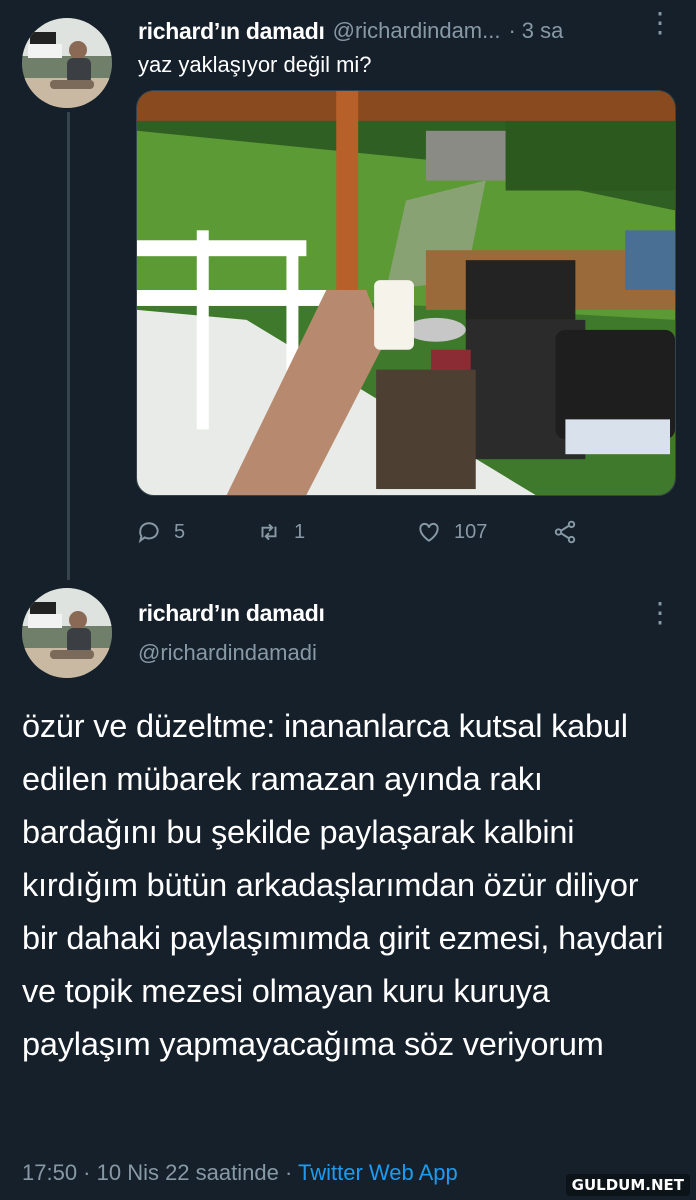  What do you see at coordinates (300, 531) in the screenshot?
I see `retweet-count: 1` at bounding box center [300, 531].